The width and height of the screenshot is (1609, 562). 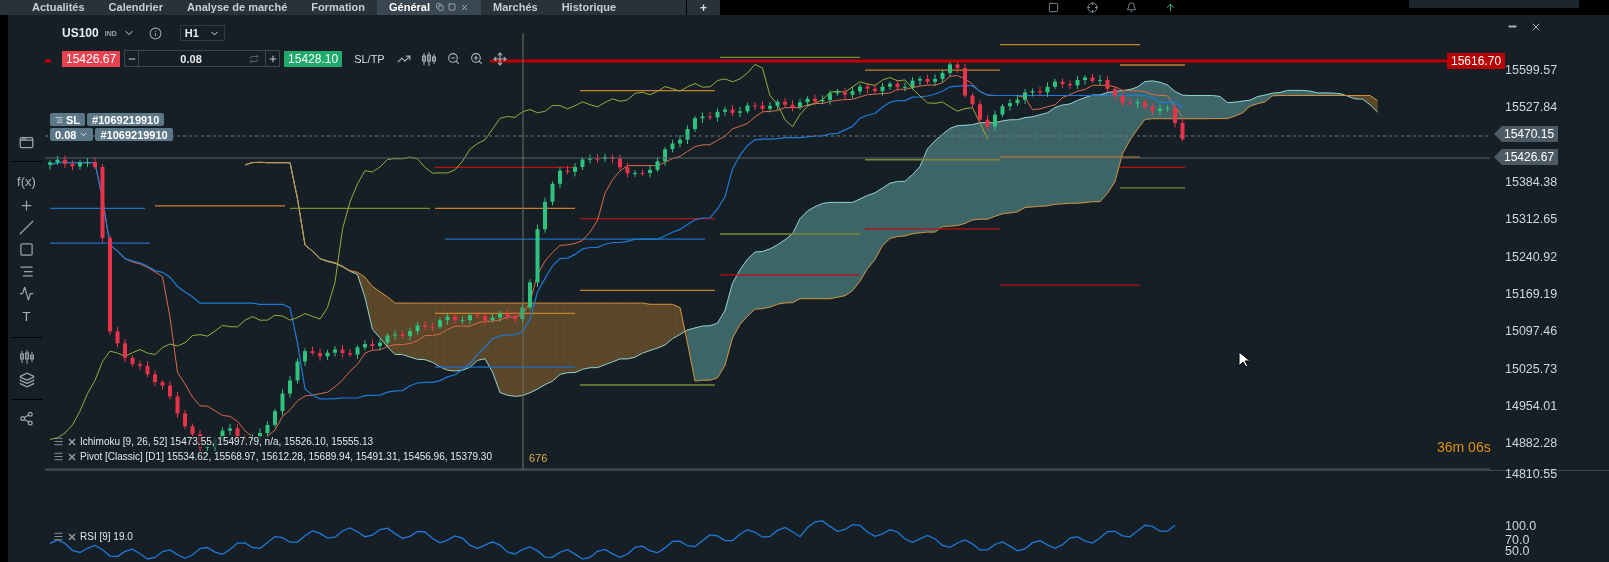 I want to click on zoom-out-icon, so click(x=453, y=58).